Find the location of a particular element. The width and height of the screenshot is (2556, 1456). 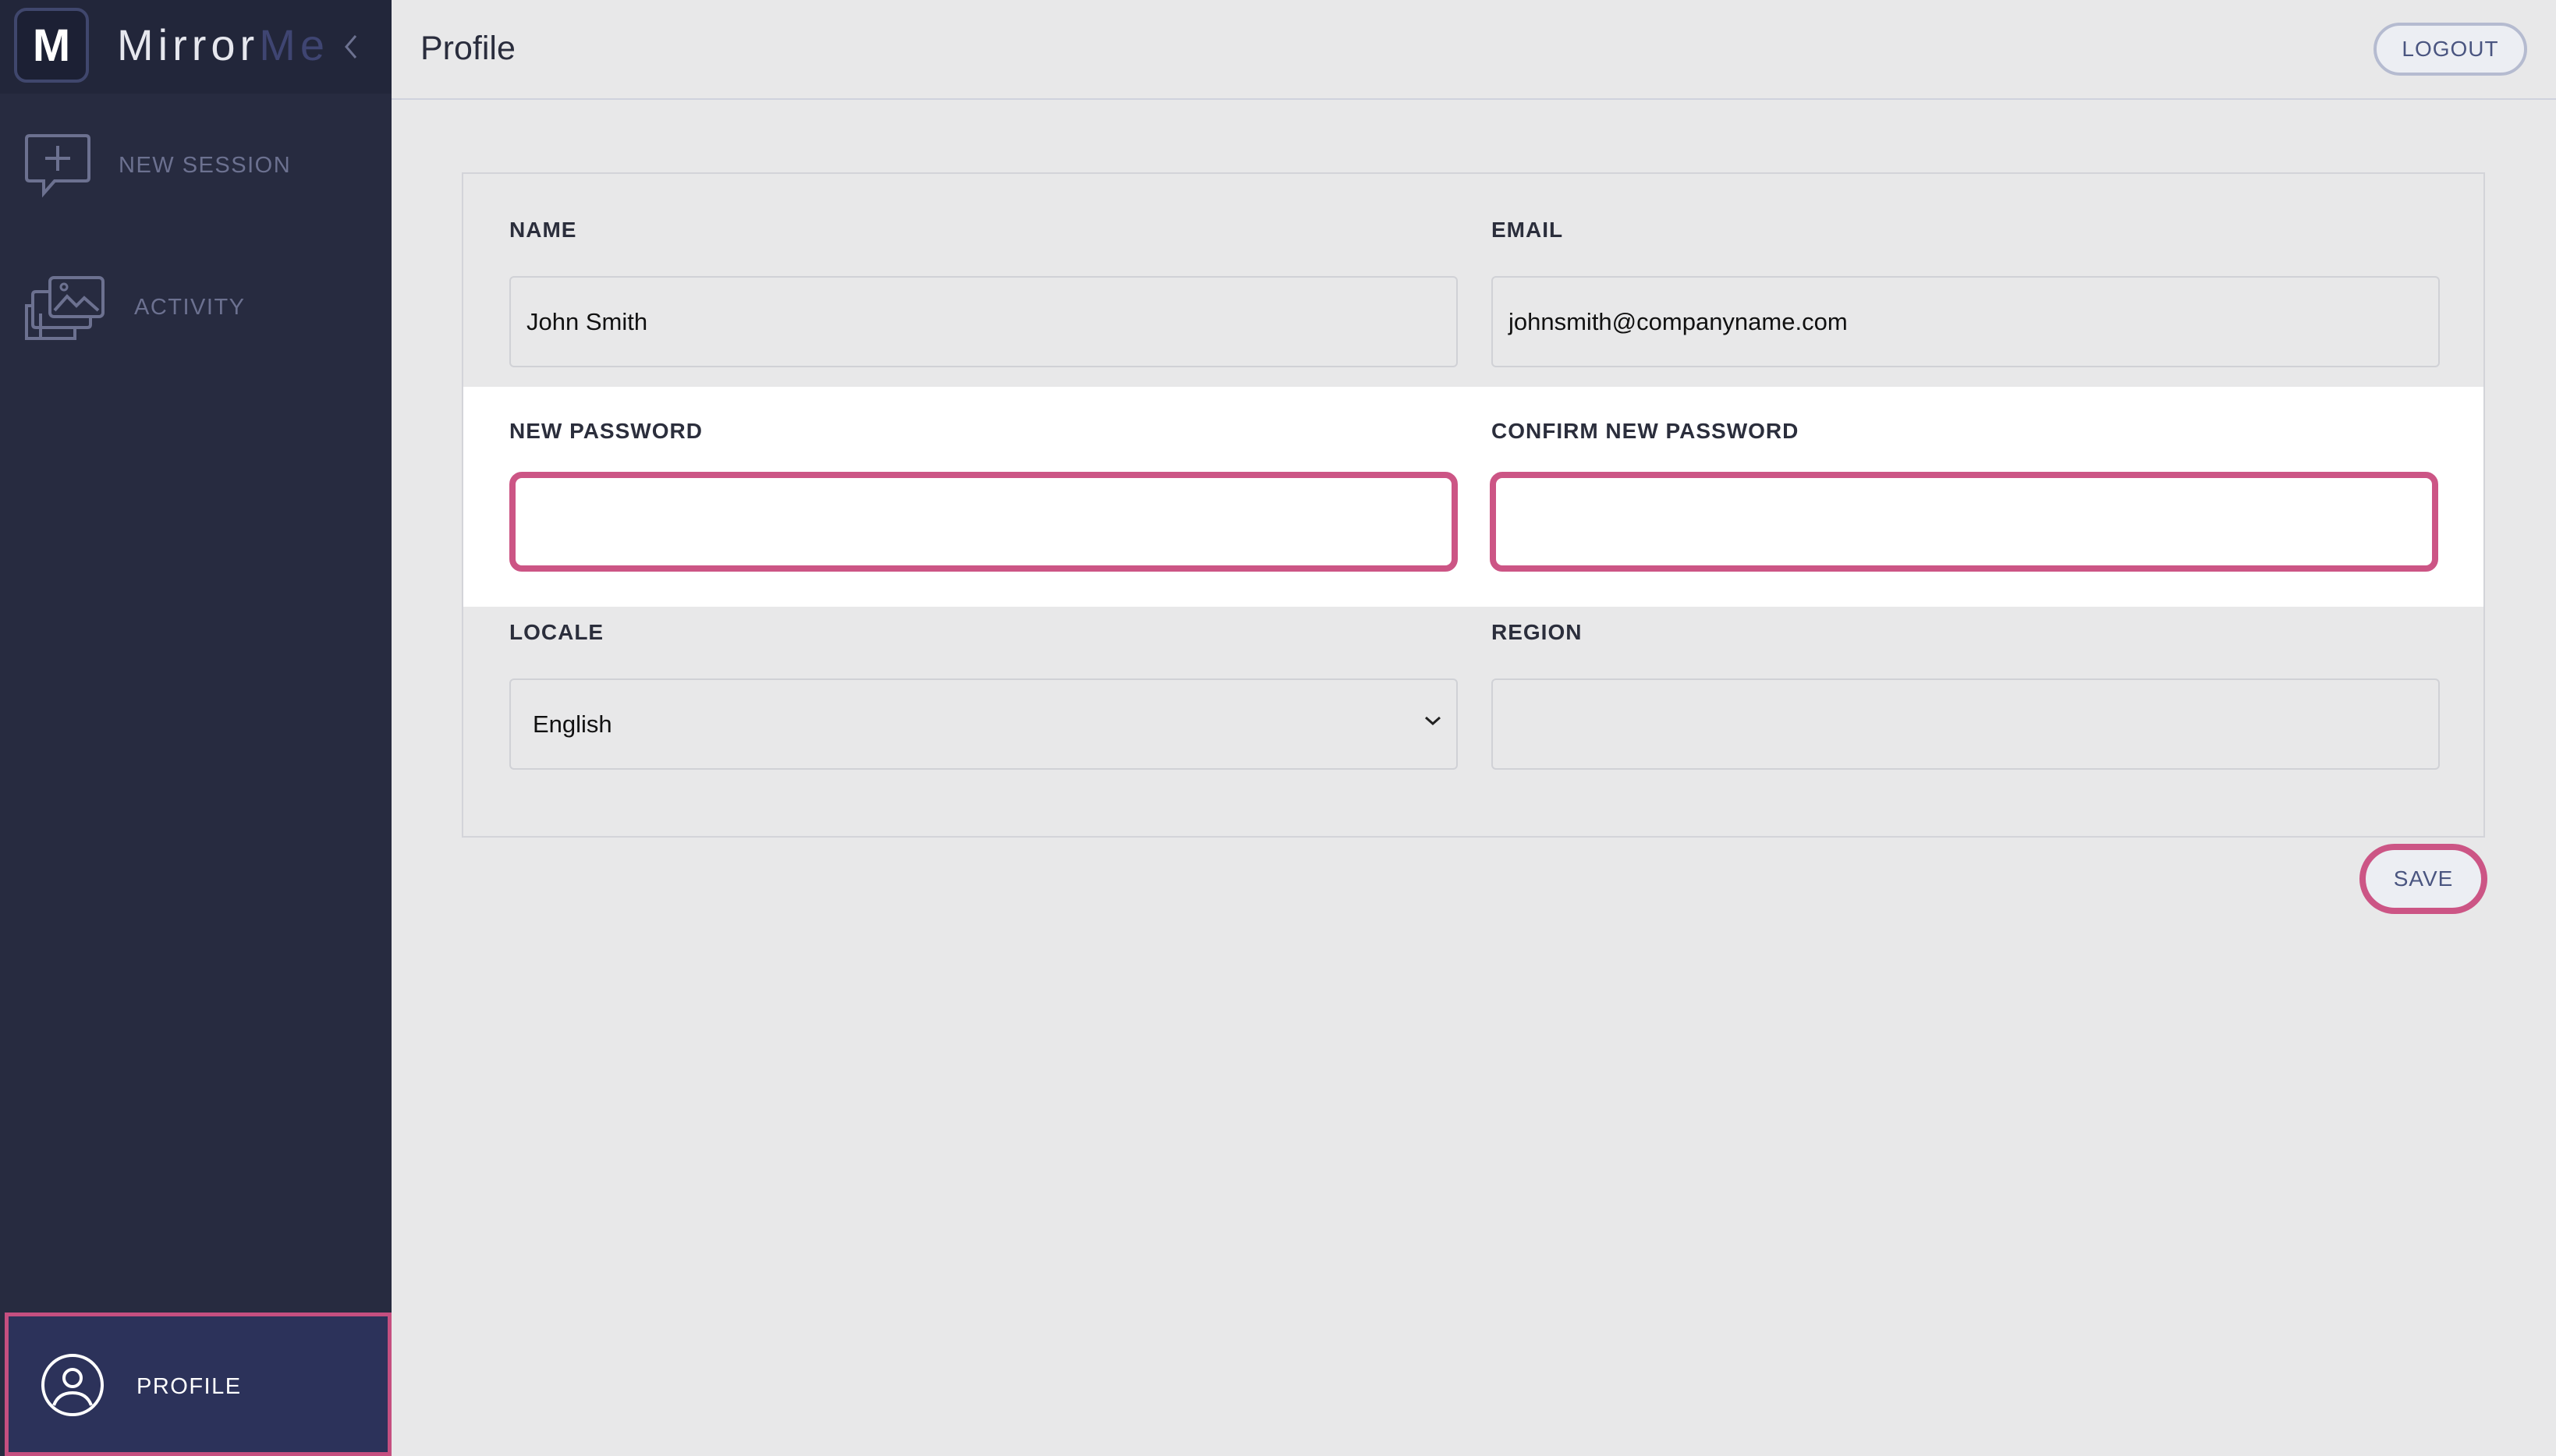

confirm-password-field is located at coordinates (1964, 522).